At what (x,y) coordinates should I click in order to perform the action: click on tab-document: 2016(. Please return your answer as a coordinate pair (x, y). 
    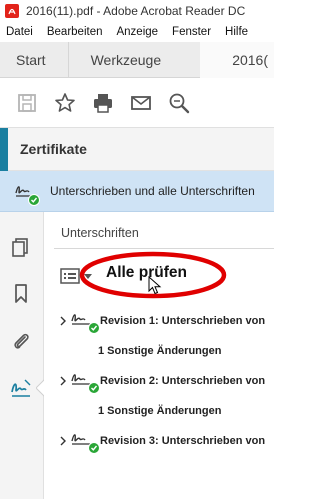
    Looking at the image, I should click on (237, 59).